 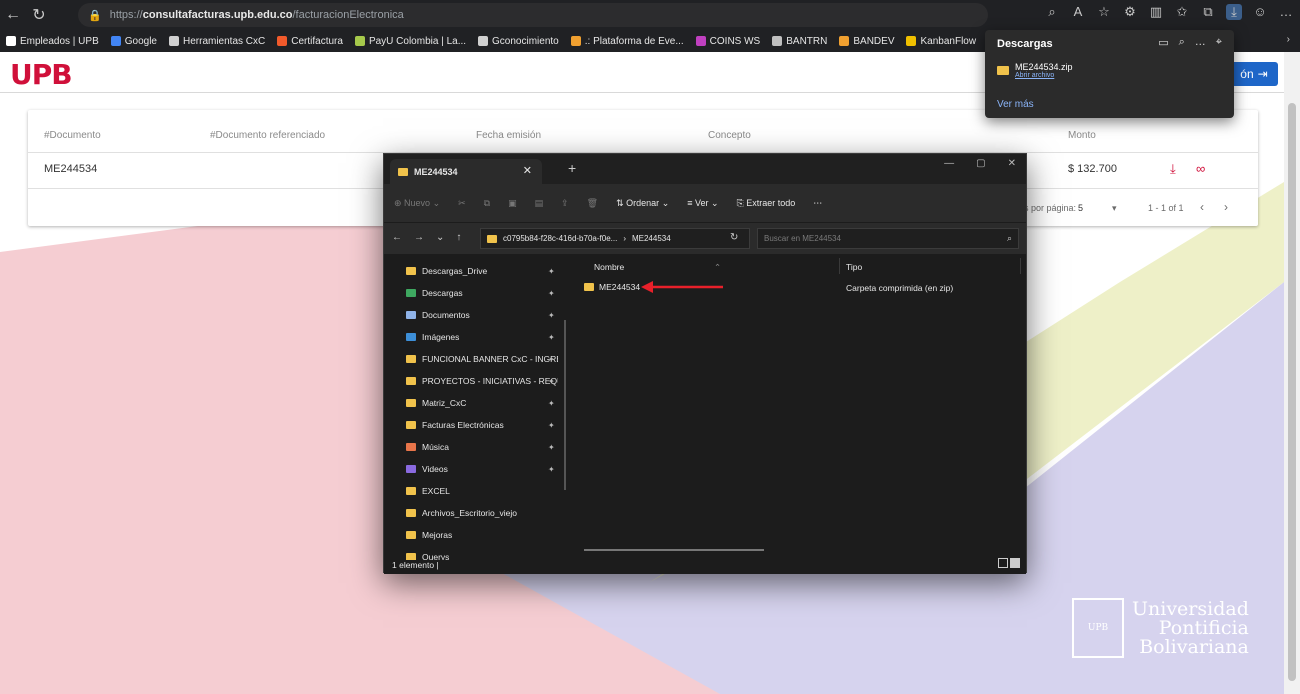 I want to click on bookmark-item: Empleados | UPB, so click(x=52, y=41).